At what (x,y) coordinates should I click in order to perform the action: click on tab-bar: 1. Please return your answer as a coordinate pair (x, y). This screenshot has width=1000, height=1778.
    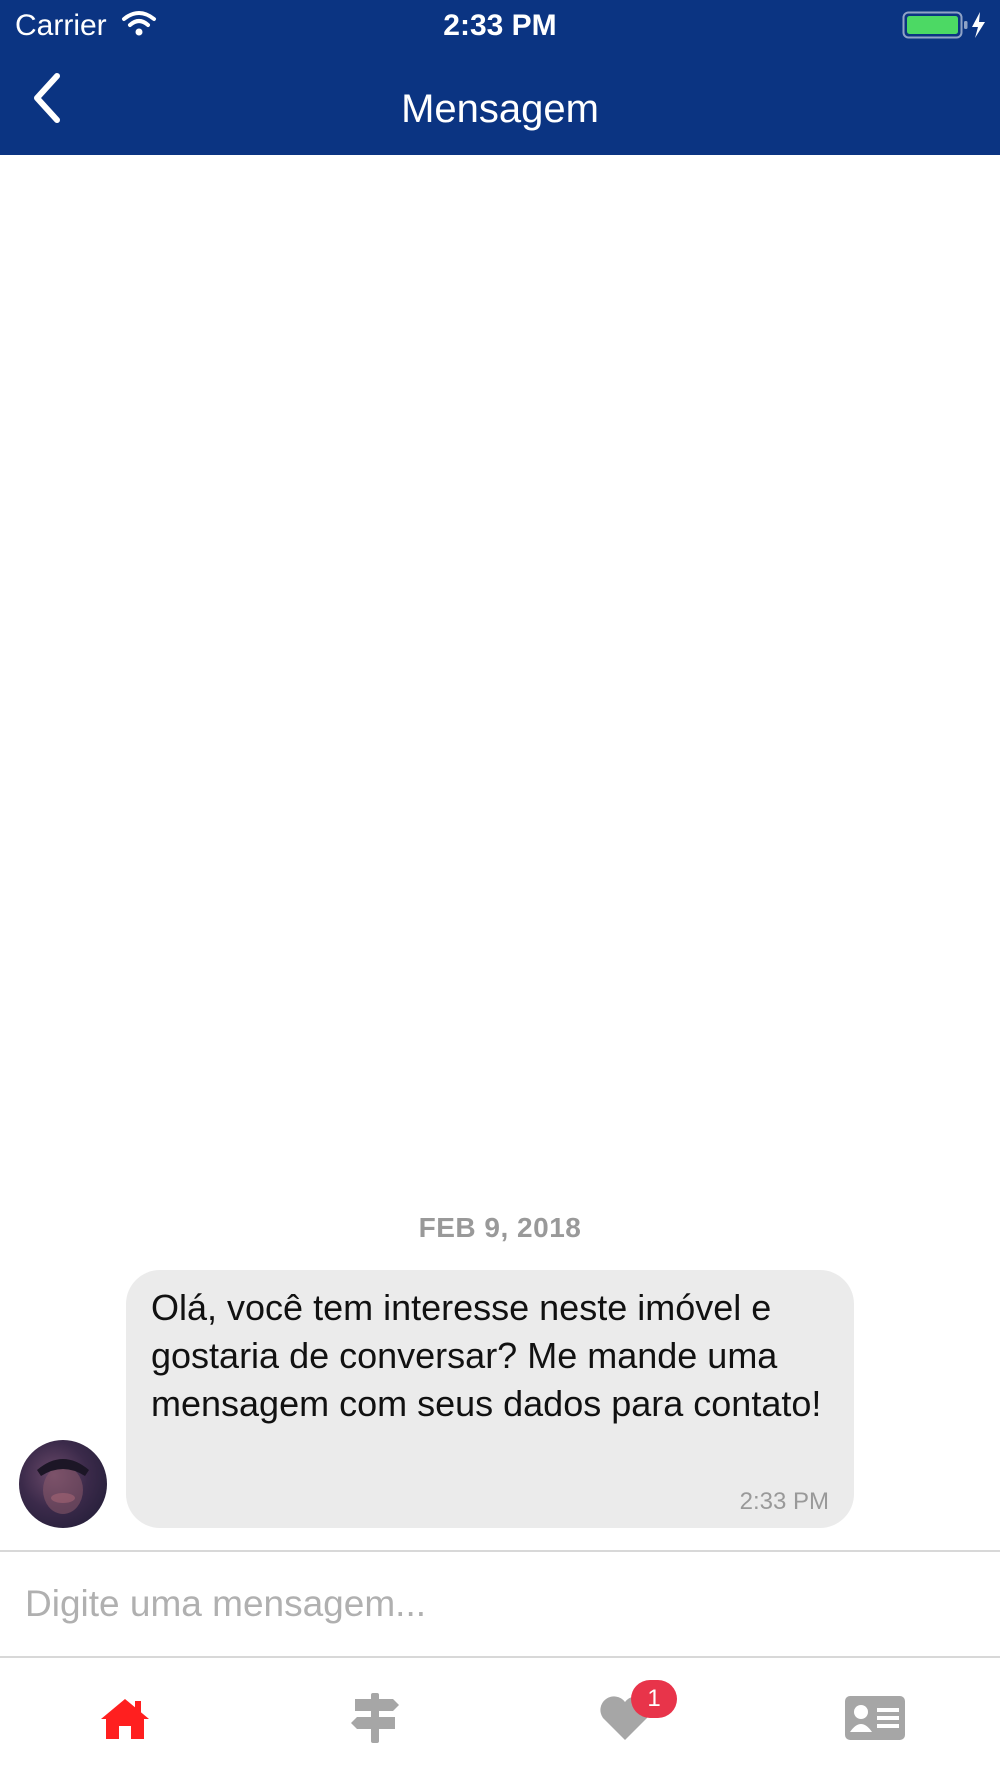
    Looking at the image, I should click on (500, 1718).